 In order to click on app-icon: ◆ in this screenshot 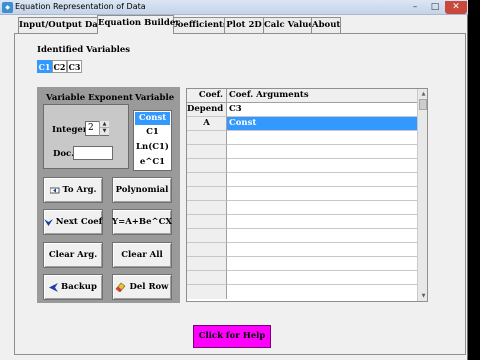, I will do `click(7, 7)`.